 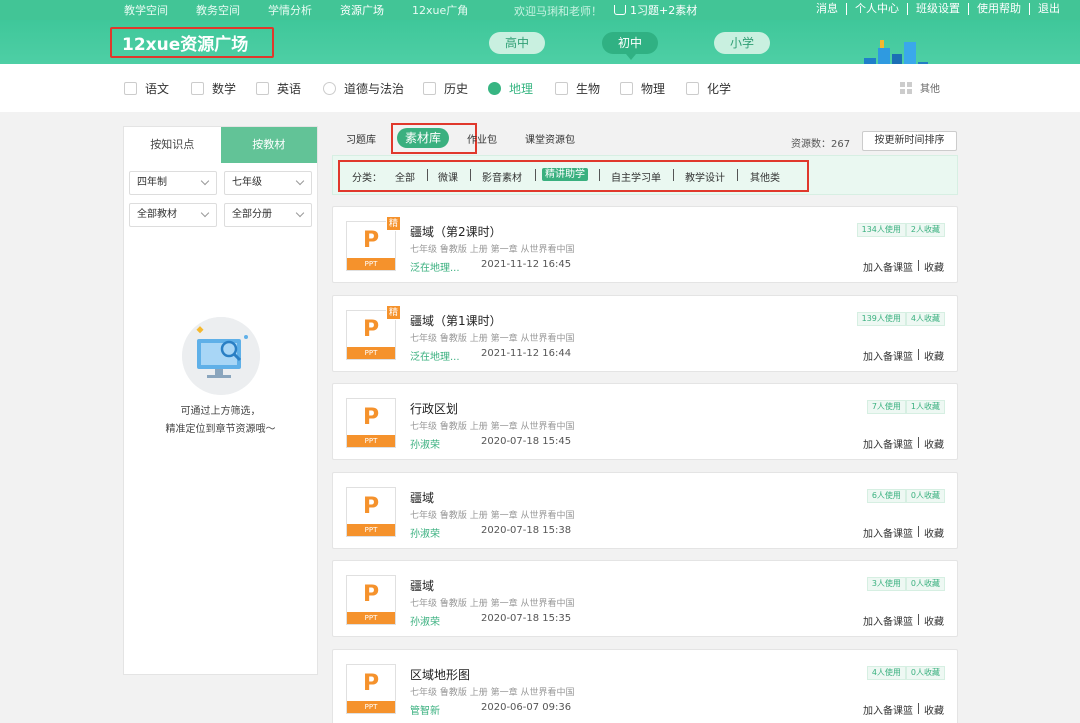 I want to click on welcome-text: 欢迎马琍和老师！, so click(x=558, y=11).